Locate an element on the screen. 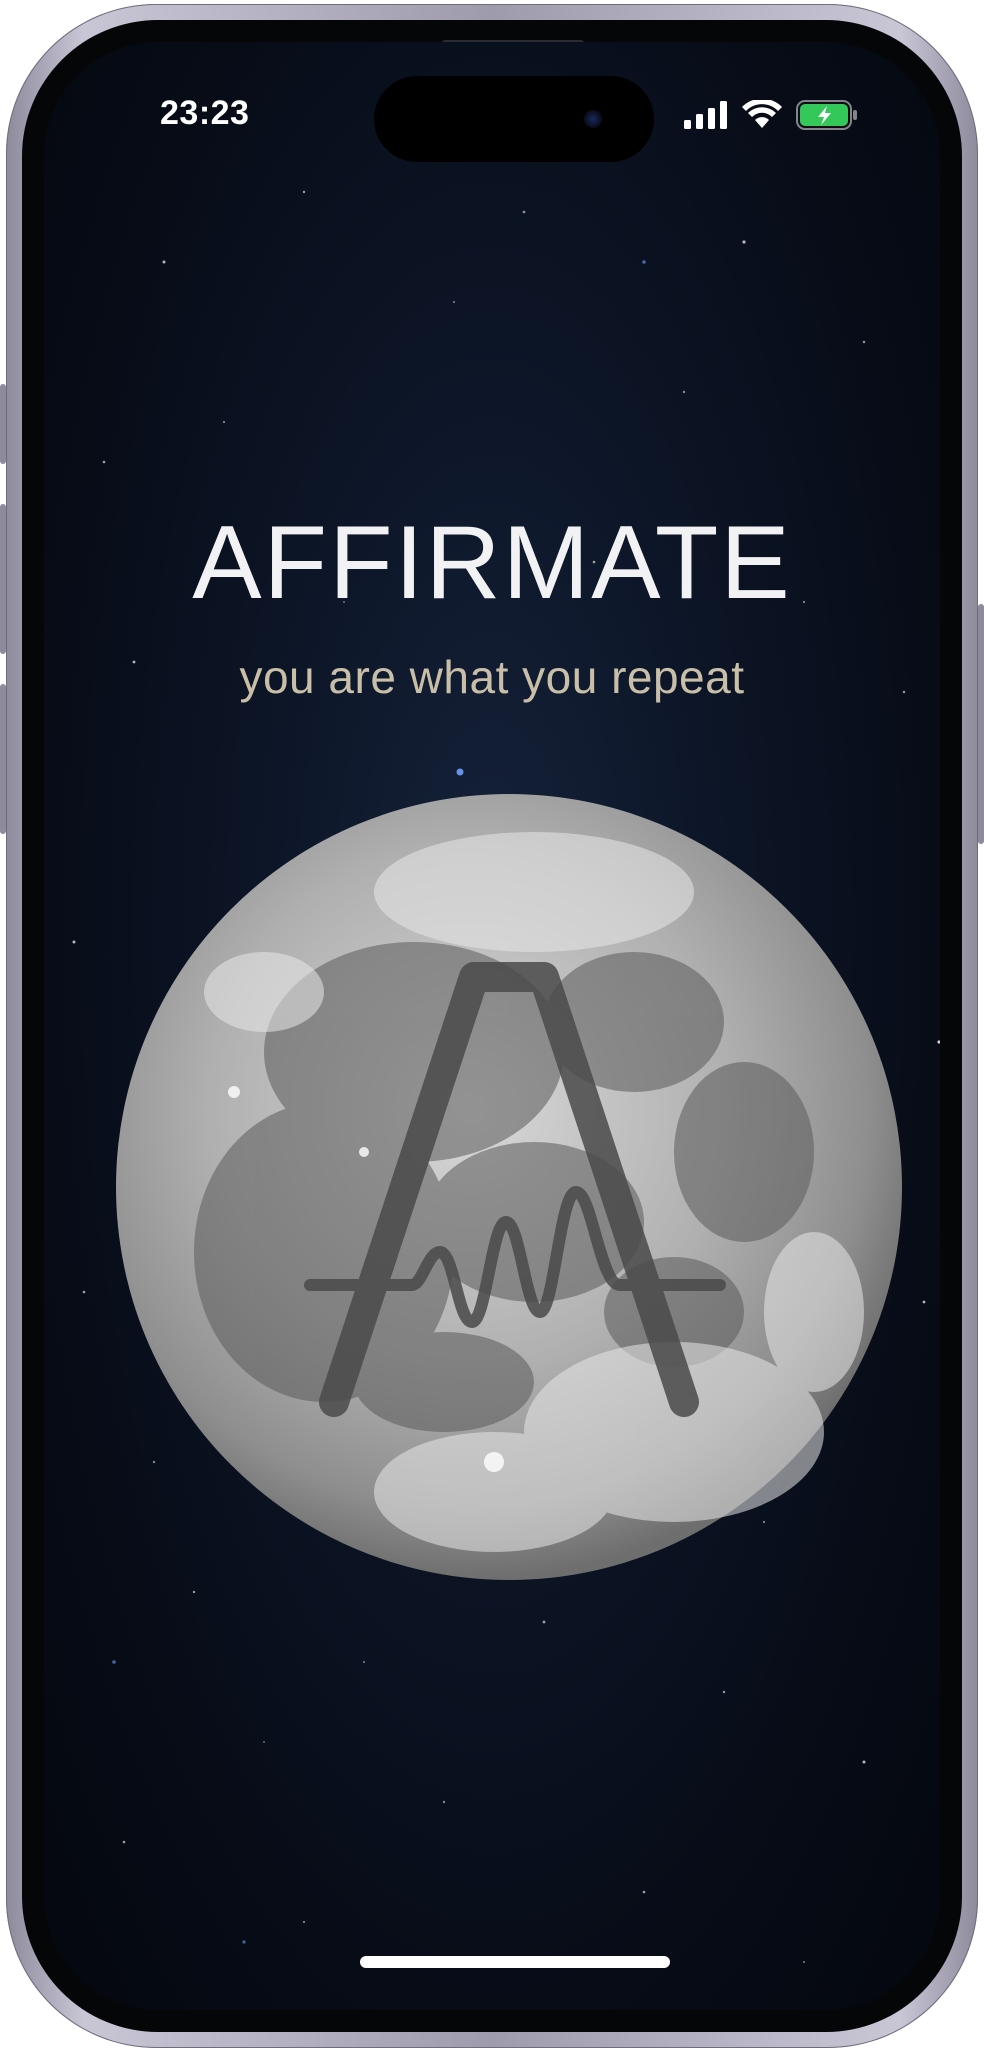 This screenshot has height=2052, width=984. volume-up-button is located at coordinates (3, 579).